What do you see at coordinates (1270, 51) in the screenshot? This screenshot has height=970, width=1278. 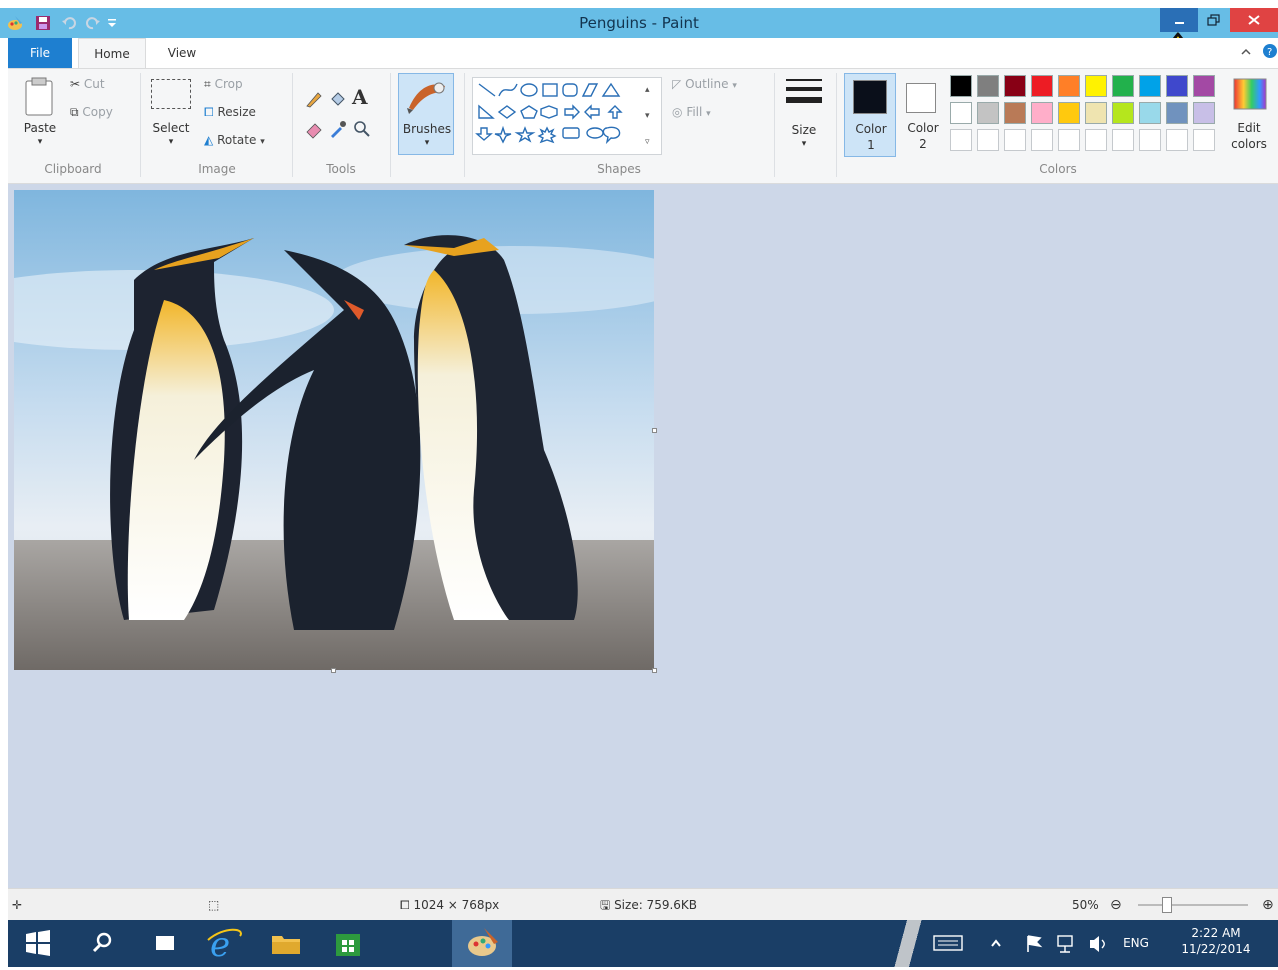 I see `help-icon: ?` at bounding box center [1270, 51].